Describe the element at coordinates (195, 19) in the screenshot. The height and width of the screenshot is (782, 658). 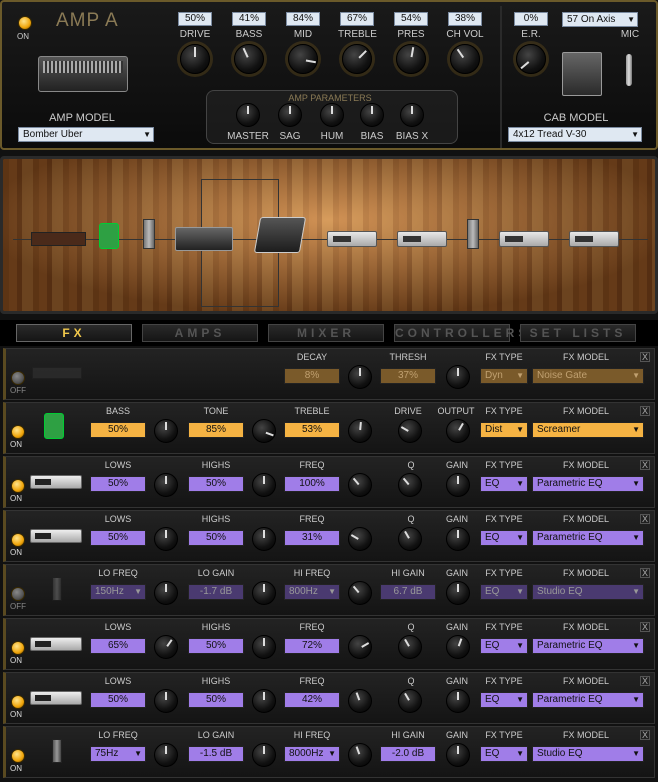
I see `drive-value: 50%` at that location.